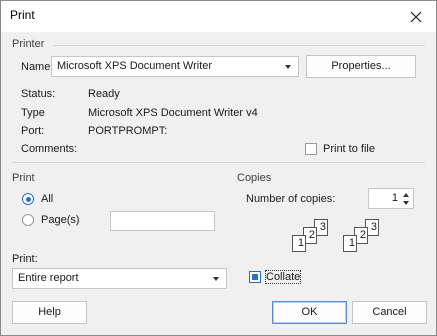  What do you see at coordinates (28, 44) in the screenshot?
I see `printer-group-label: Printer` at bounding box center [28, 44].